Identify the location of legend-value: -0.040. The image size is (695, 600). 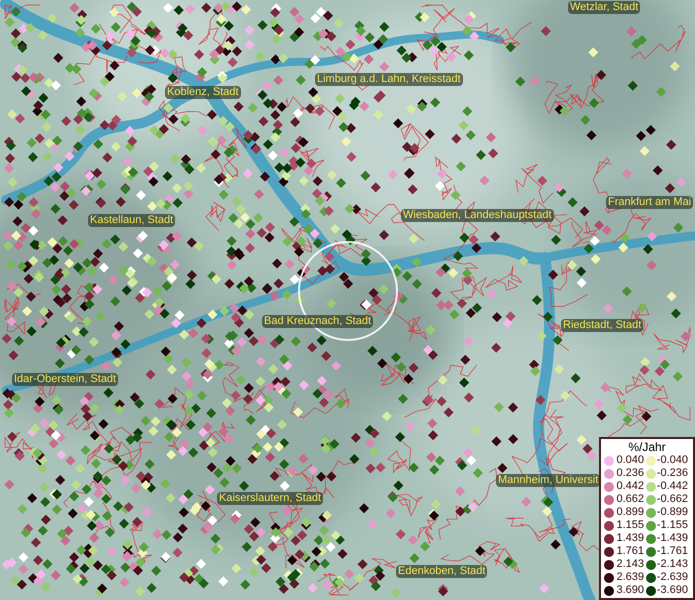
(672, 460).